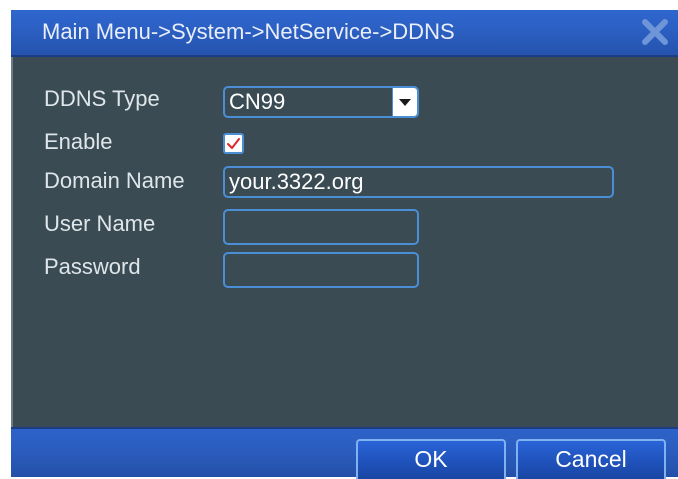 Image resolution: width=678 pixels, height=479 pixels. Describe the element at coordinates (257, 101) in the screenshot. I see `ddns-type-value: CN99` at that location.